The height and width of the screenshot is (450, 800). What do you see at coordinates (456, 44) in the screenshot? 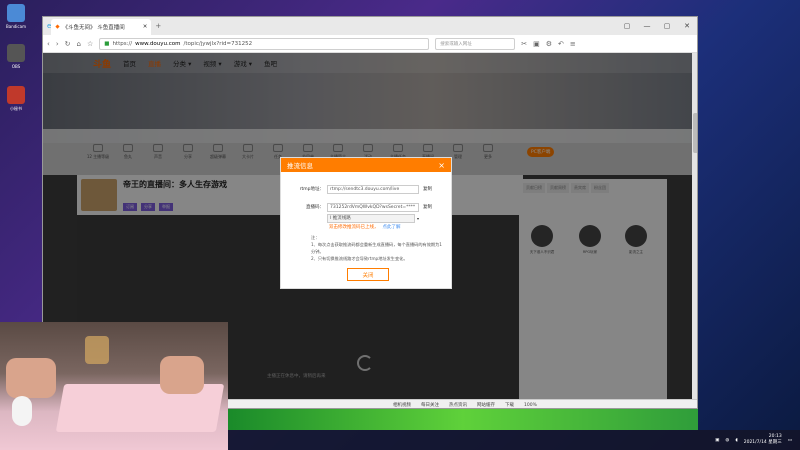
I see `search-placeholder: 搜索或输入网址` at bounding box center [456, 44].